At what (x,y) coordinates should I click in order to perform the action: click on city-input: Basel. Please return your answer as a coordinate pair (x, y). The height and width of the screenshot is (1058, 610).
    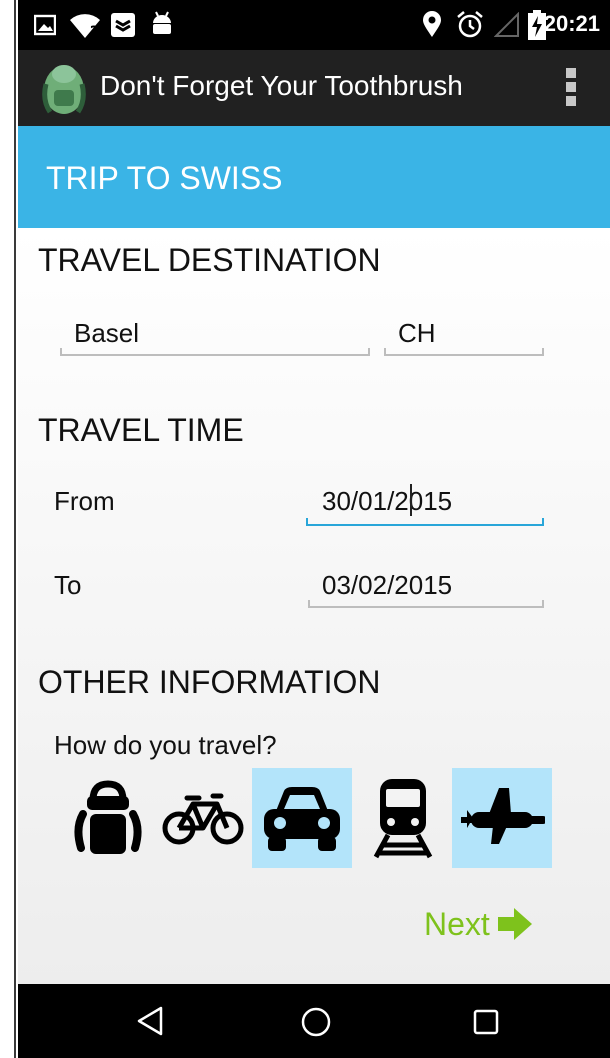
    Looking at the image, I should click on (214, 333).